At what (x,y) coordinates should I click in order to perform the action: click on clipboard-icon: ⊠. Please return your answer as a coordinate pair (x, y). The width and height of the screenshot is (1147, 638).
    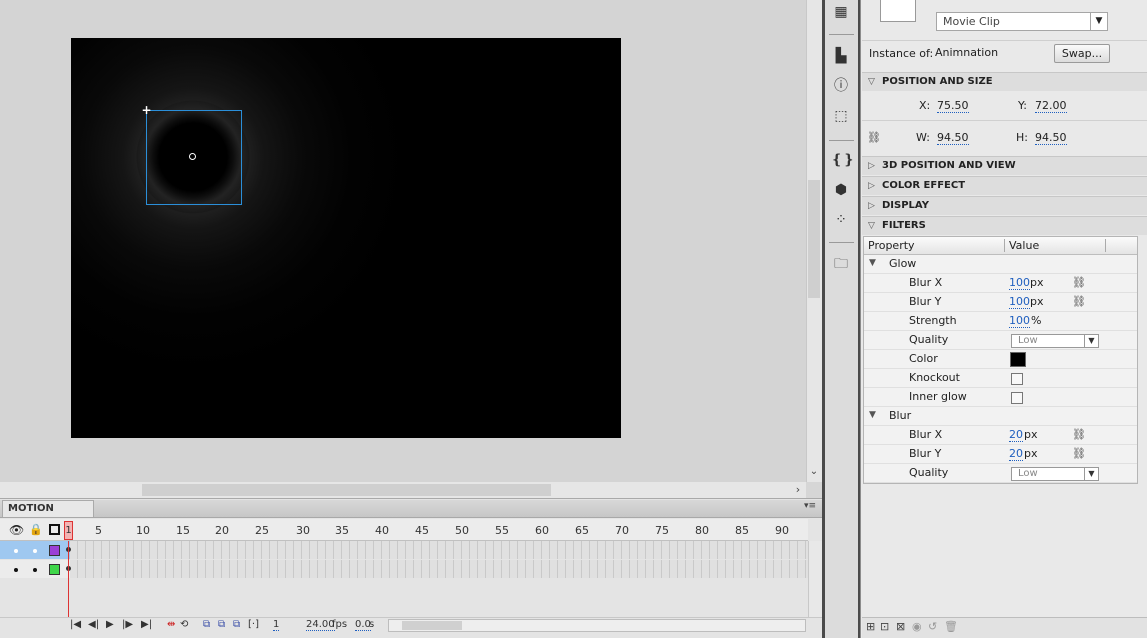
    Looking at the image, I should click on (900, 626).